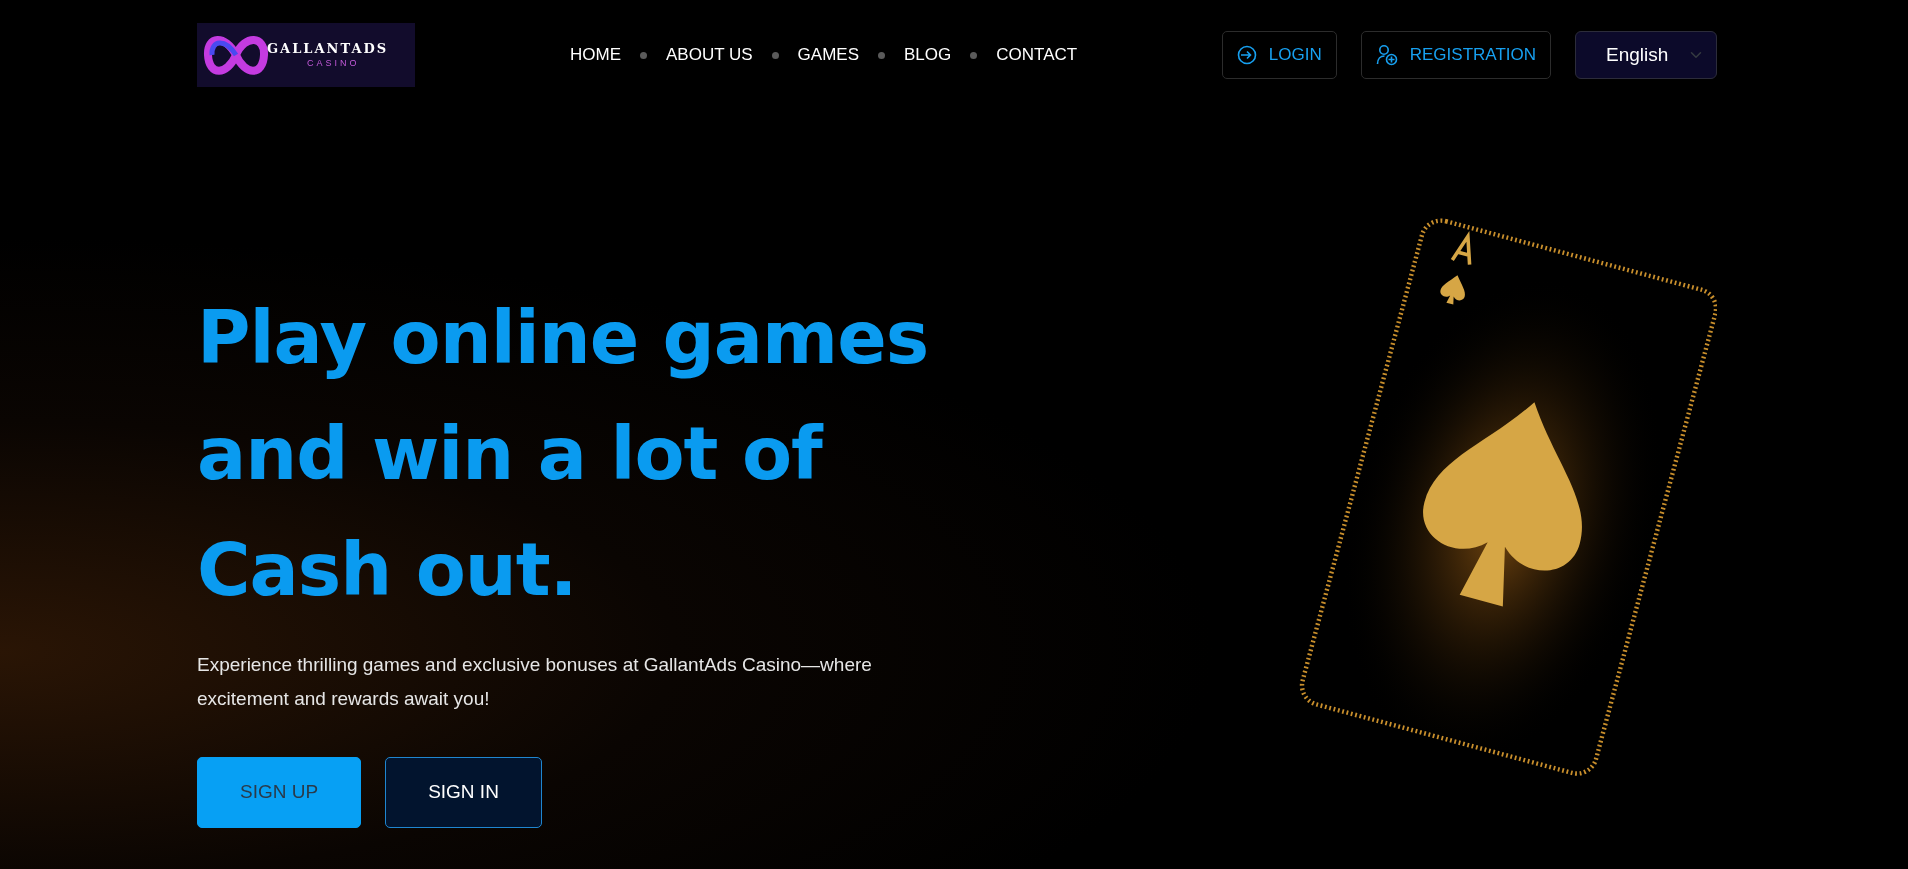 This screenshot has height=869, width=1908. Describe the element at coordinates (333, 63) in the screenshot. I see `logo-subtitle: CASINO` at that location.